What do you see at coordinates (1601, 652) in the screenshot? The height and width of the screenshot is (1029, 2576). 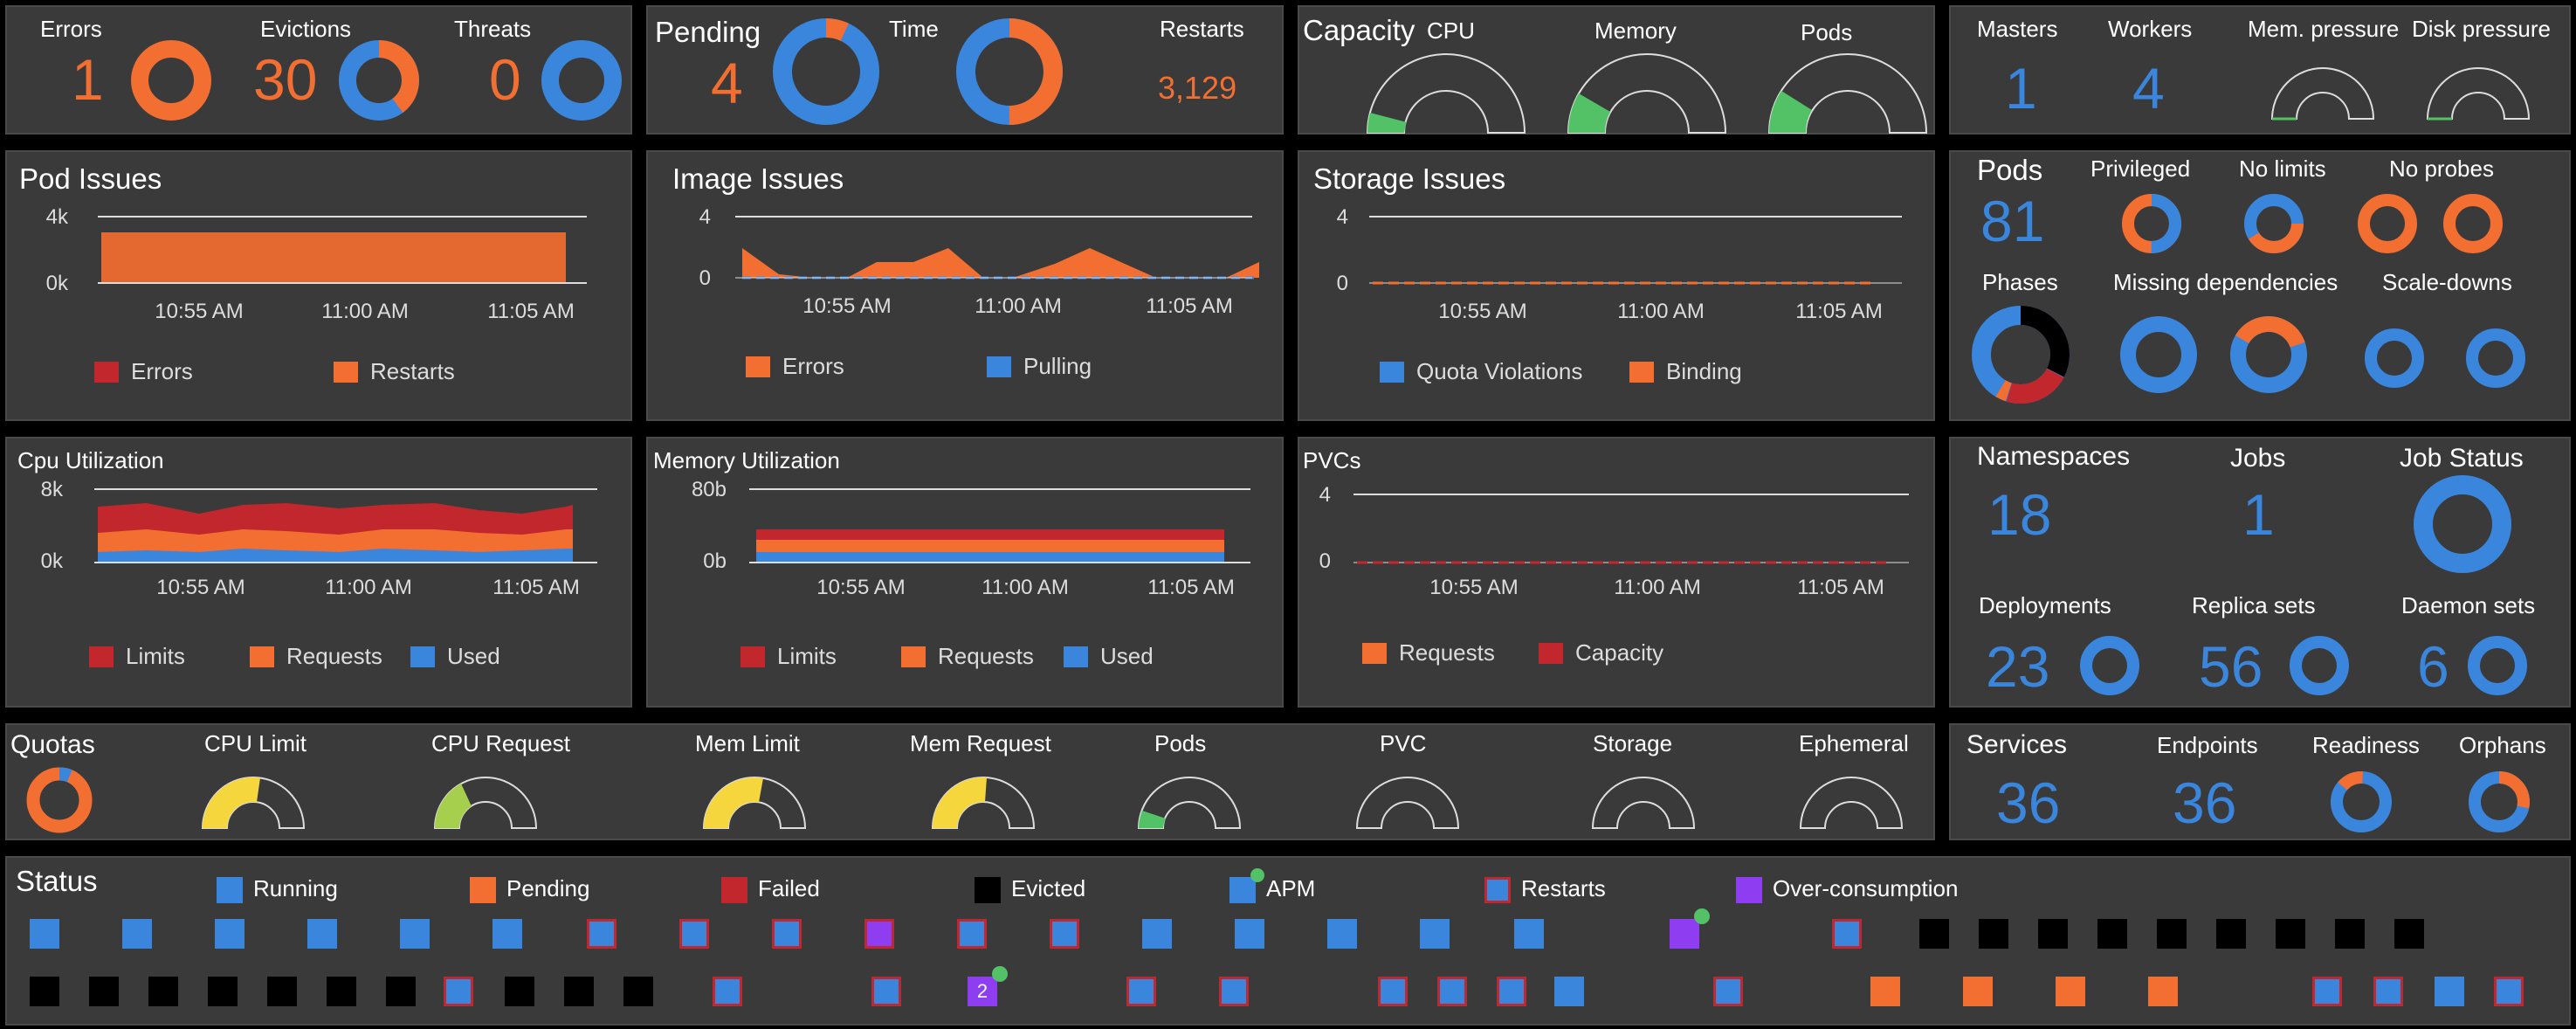 I see `pvcs-legend-capacity: Capacity` at bounding box center [1601, 652].